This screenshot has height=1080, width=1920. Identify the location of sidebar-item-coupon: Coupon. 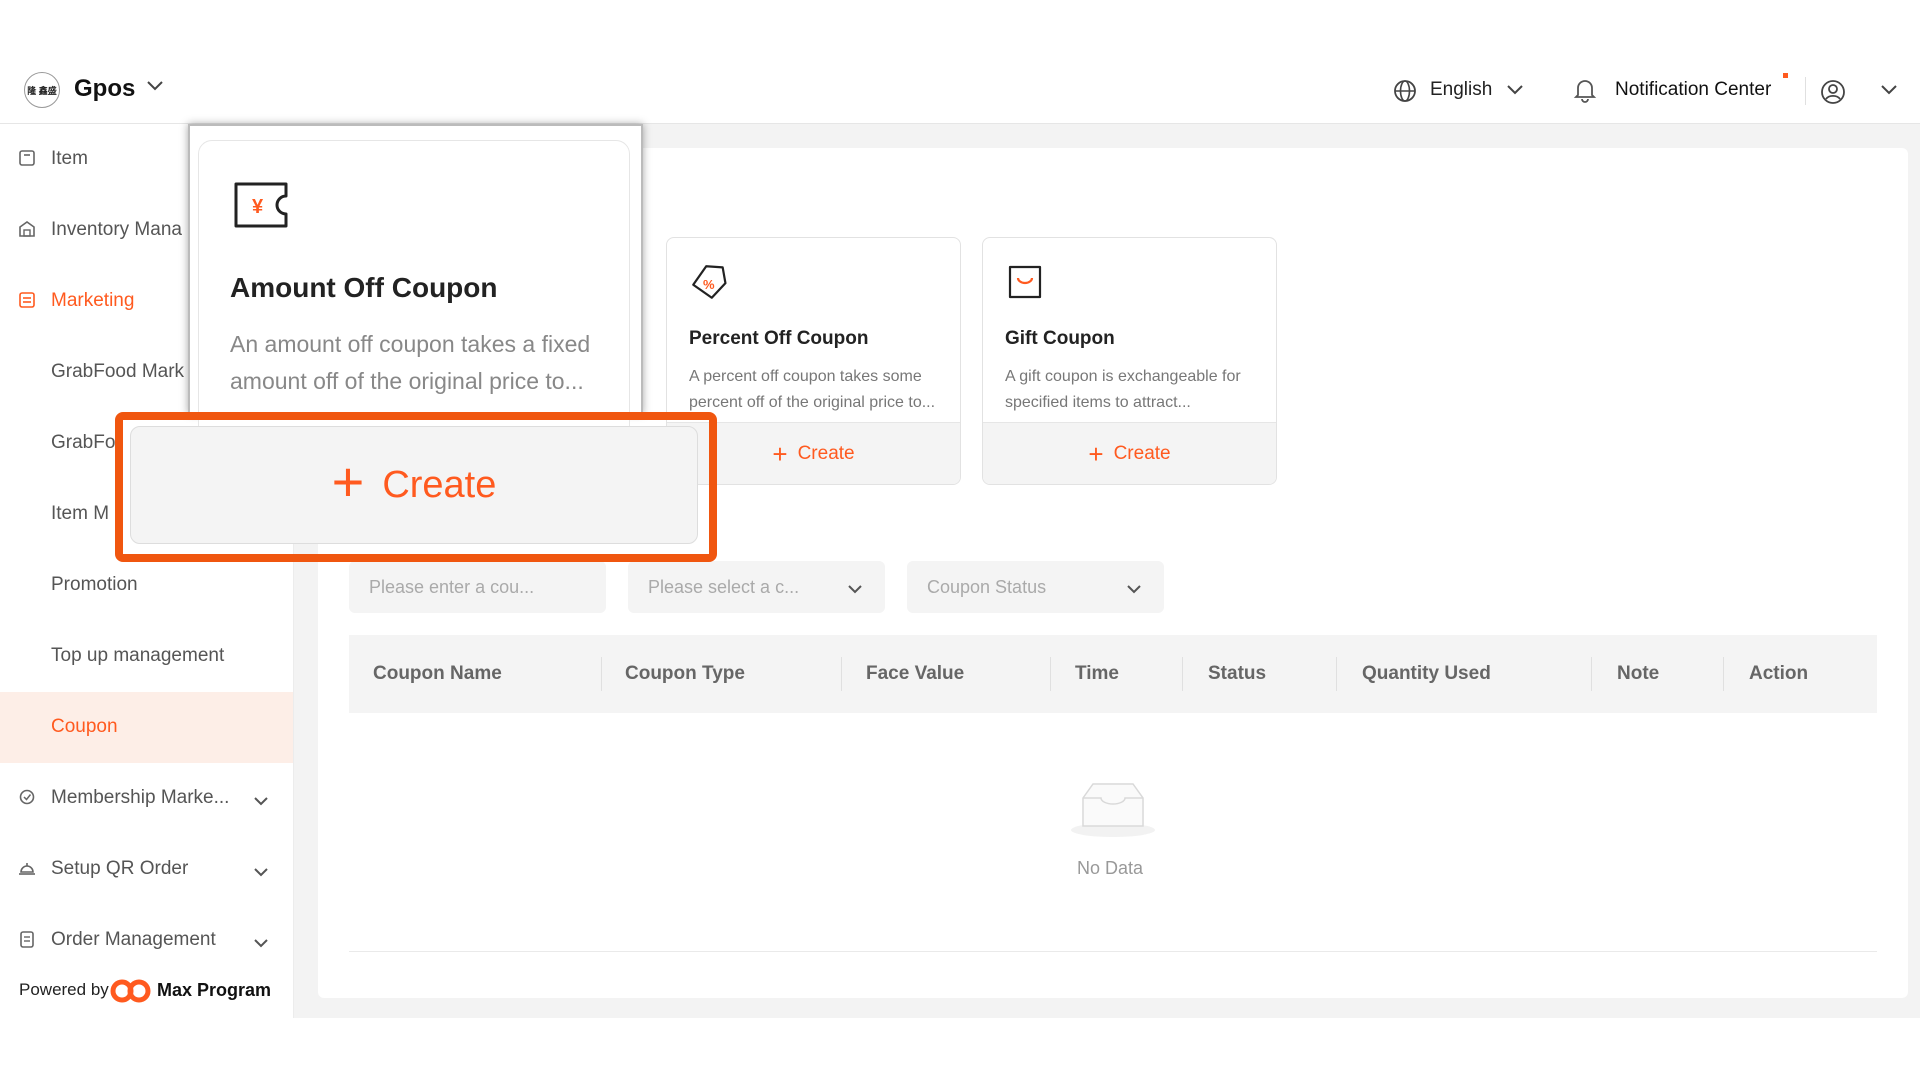
(146, 727).